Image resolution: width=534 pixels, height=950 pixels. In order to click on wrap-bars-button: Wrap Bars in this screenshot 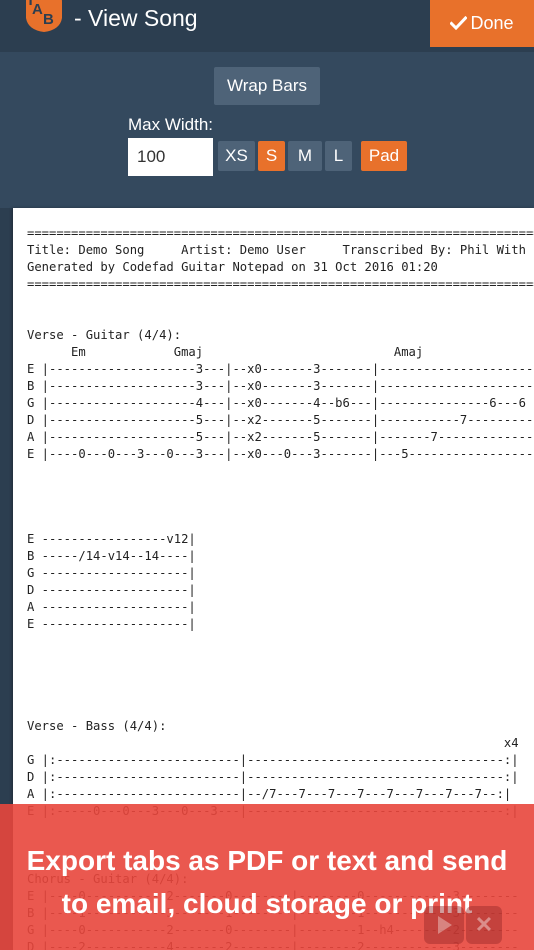, I will do `click(267, 86)`.